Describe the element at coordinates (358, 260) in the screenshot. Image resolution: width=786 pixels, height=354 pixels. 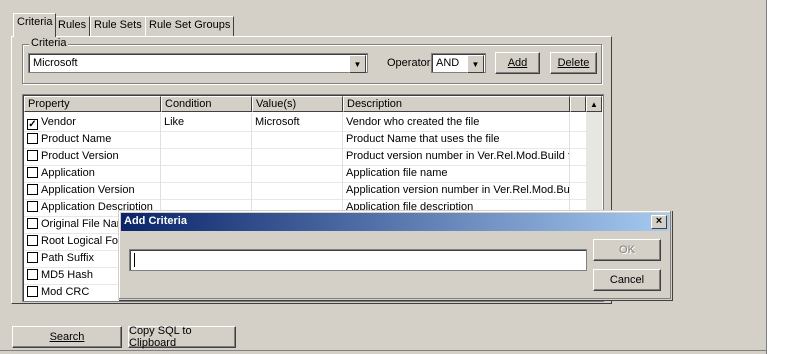
I see `criteria-input` at that location.